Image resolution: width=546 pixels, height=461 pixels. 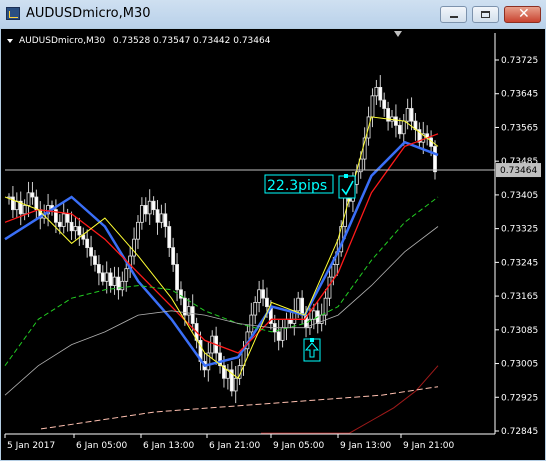 What do you see at coordinates (88, 13) in the screenshot?
I see `window-title: AUDUSDmicro,M30` at bounding box center [88, 13].